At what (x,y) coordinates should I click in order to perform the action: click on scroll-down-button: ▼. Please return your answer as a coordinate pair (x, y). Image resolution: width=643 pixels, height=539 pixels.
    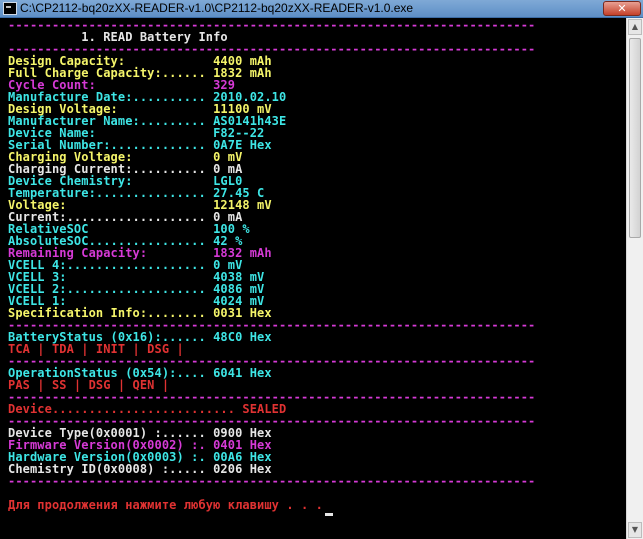
    Looking at the image, I should click on (635, 530).